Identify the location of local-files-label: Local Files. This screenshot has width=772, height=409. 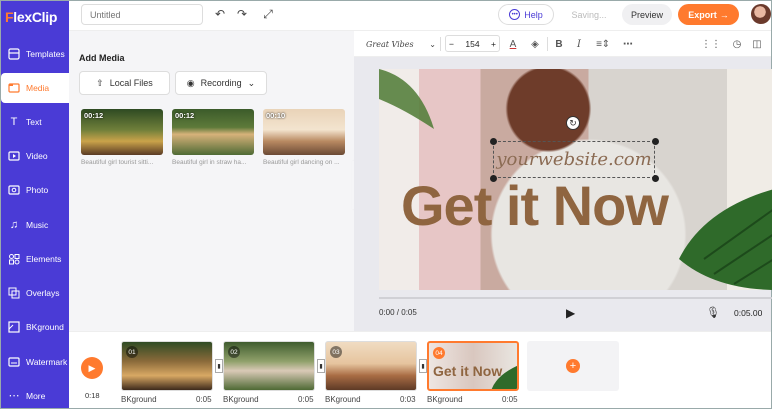
(131, 83).